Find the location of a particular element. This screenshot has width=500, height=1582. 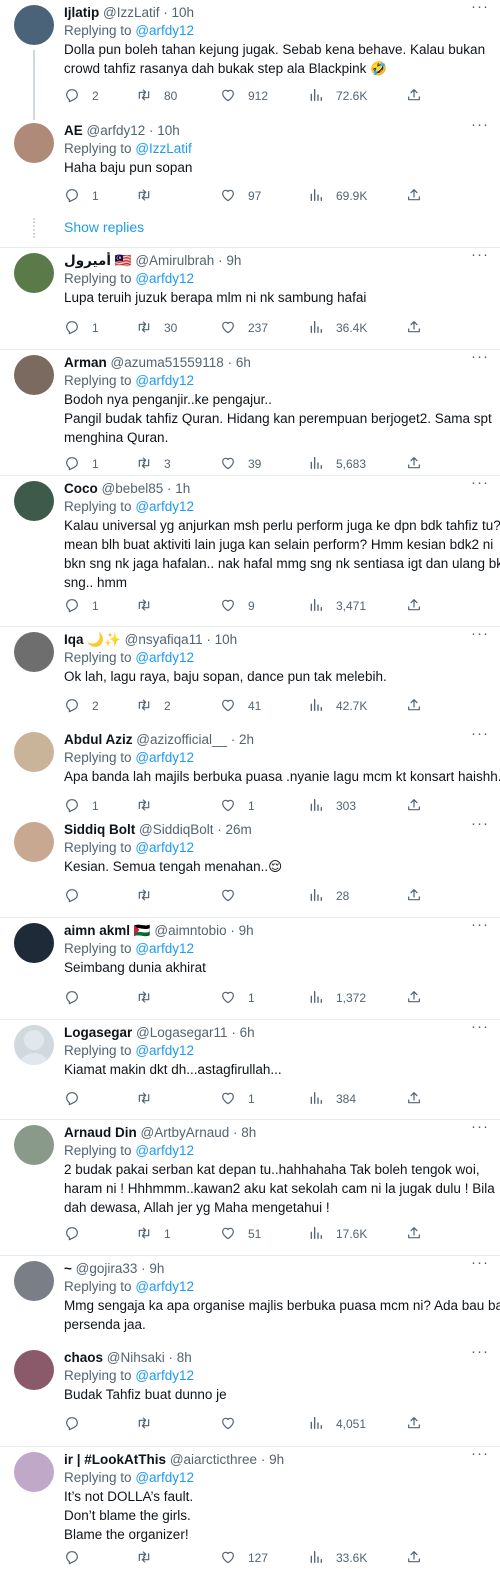

user-handle: @azuma51559118 is located at coordinates (167, 362).